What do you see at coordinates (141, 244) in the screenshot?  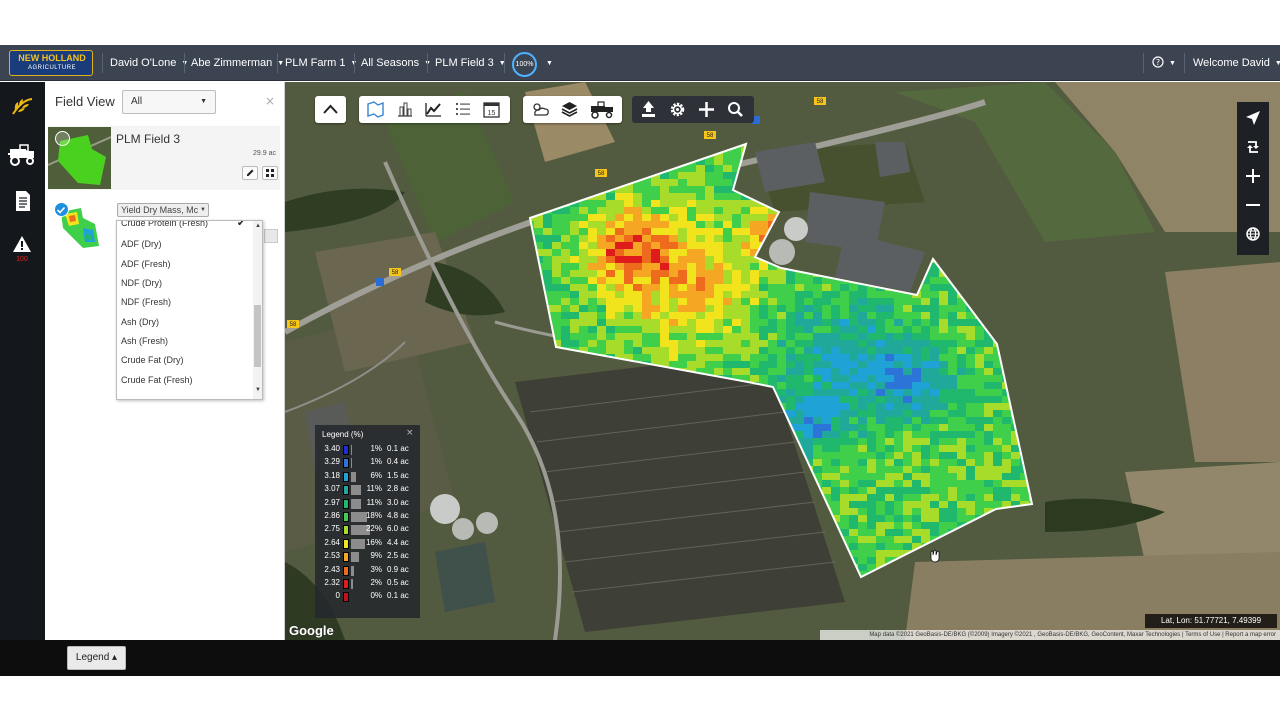 I see `dropdown-item: ADF (Dry)` at bounding box center [141, 244].